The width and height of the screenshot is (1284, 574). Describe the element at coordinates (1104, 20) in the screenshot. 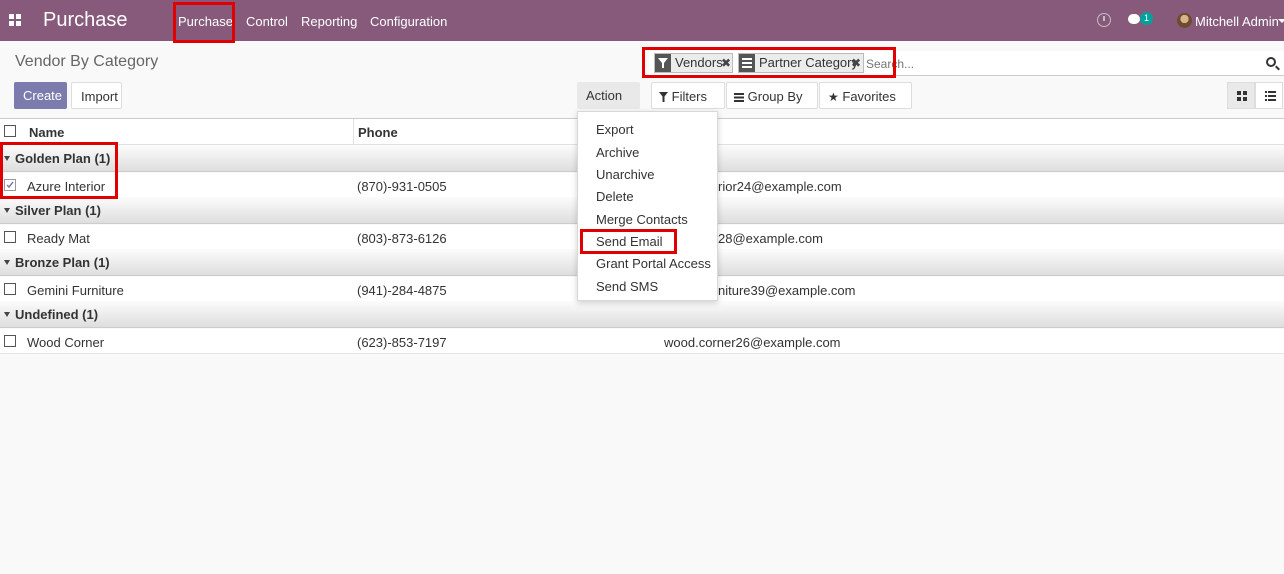

I see `activity-clock-icon` at that location.